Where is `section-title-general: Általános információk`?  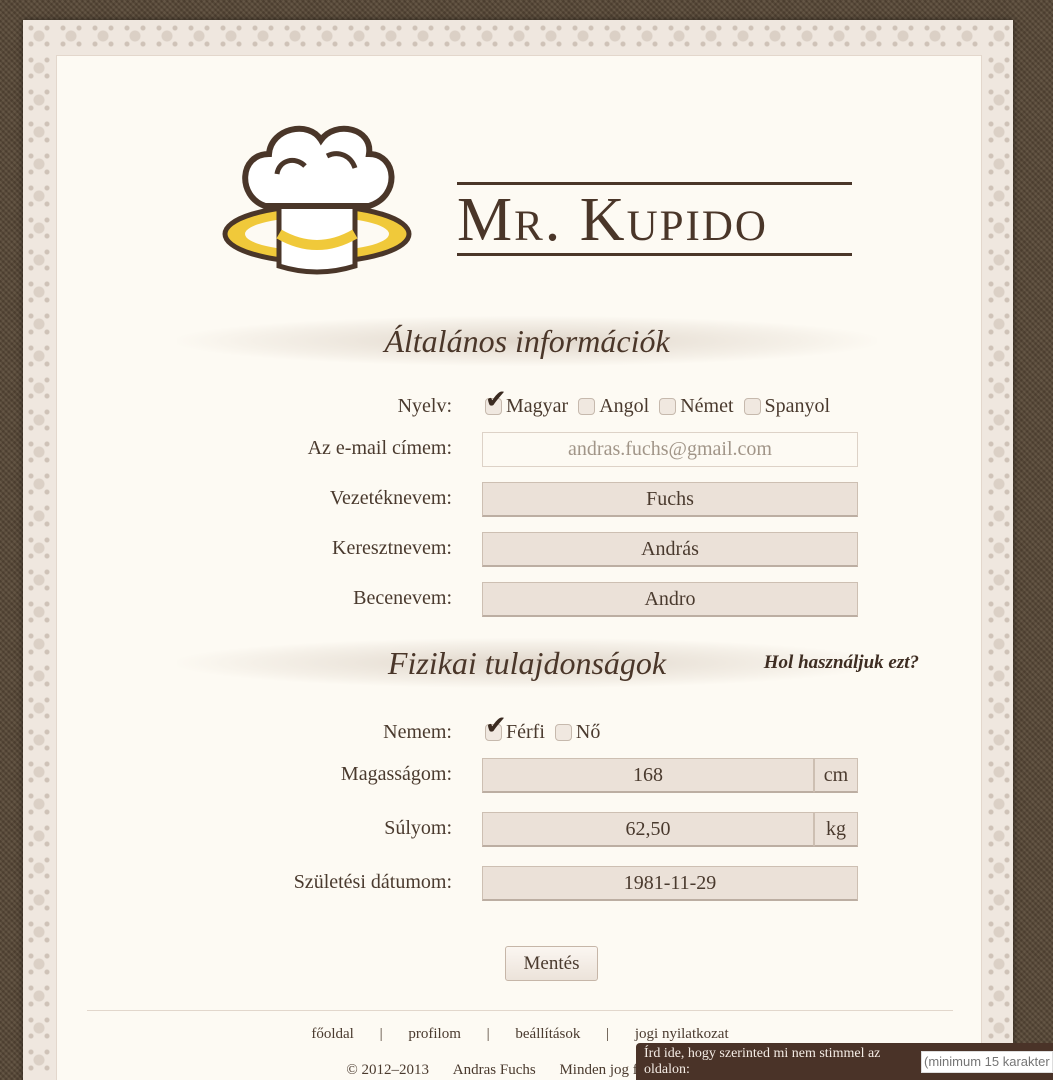 section-title-general: Általános információk is located at coordinates (527, 341).